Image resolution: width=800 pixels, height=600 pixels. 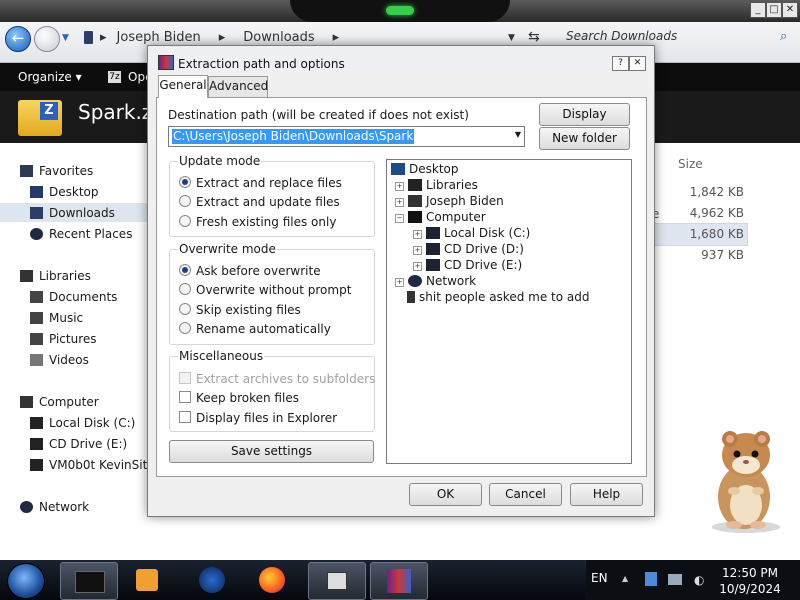 What do you see at coordinates (690, 164) in the screenshot?
I see `size-column-header: Size` at bounding box center [690, 164].